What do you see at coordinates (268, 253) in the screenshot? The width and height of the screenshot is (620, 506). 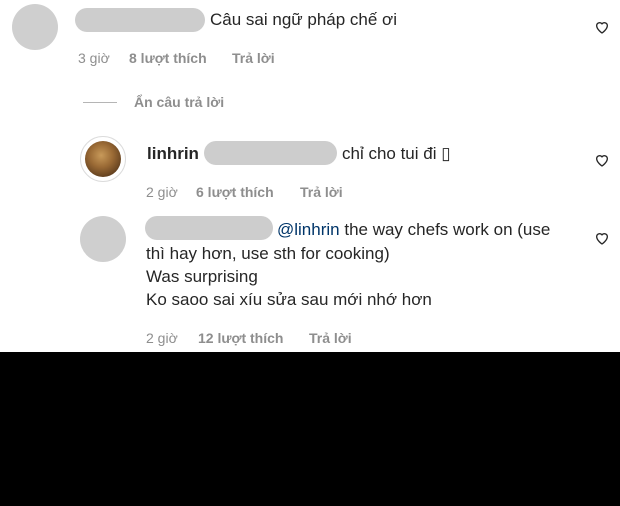 I see `reply-text-line-2: thì hay hơn, use sth for cooking)` at bounding box center [268, 253].